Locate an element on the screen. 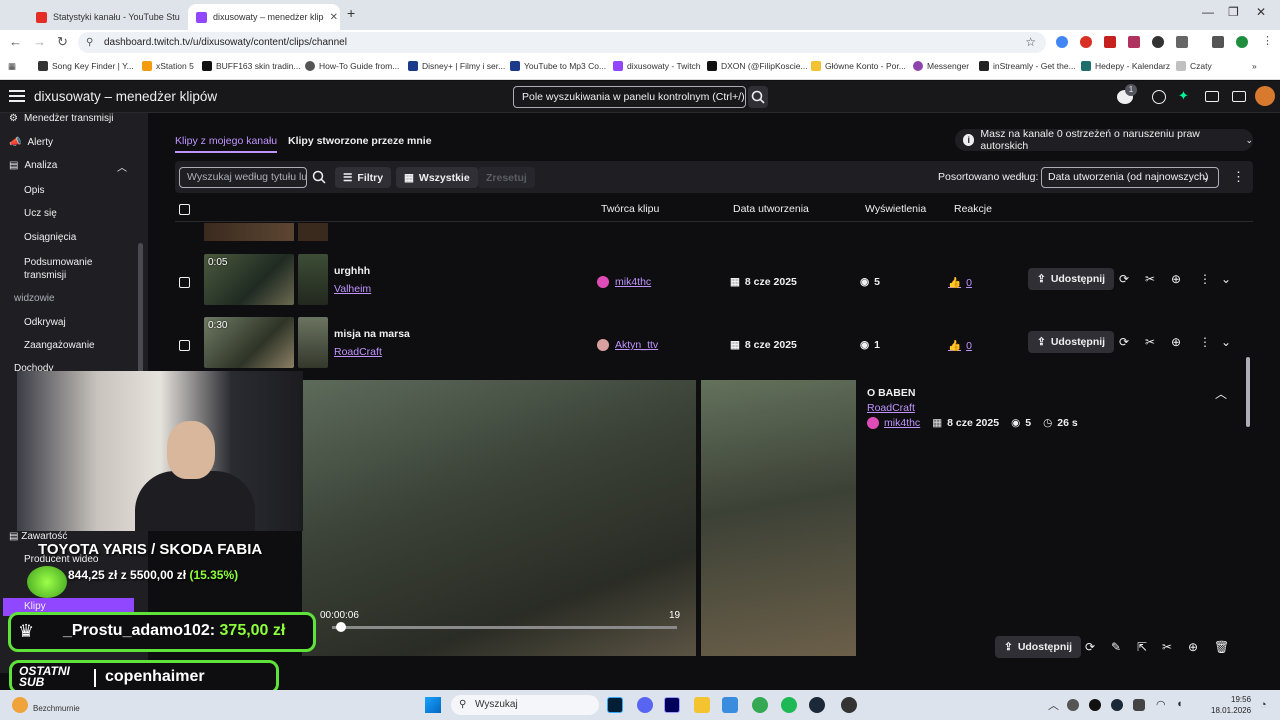  folder-icon is located at coordinates (702, 705).